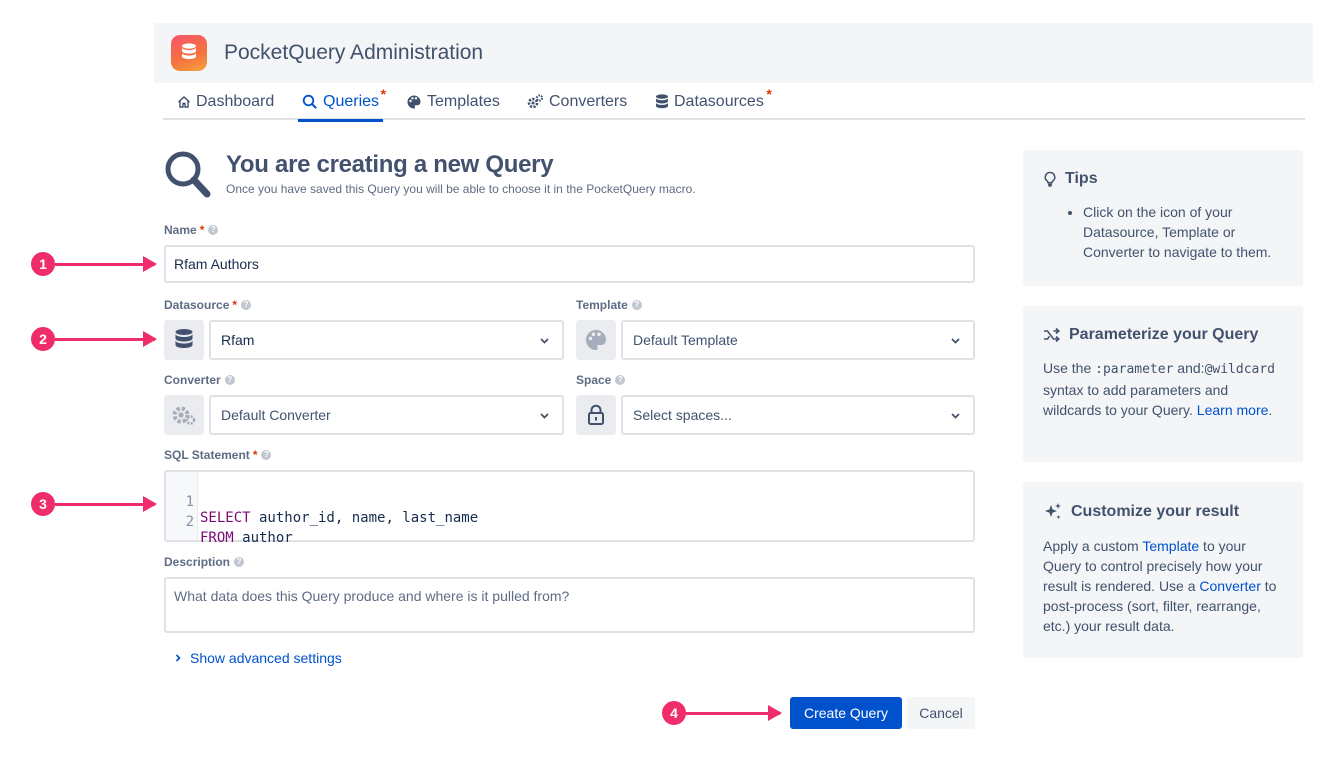 The image size is (1339, 760). I want to click on label-text: Space, so click(594, 380).